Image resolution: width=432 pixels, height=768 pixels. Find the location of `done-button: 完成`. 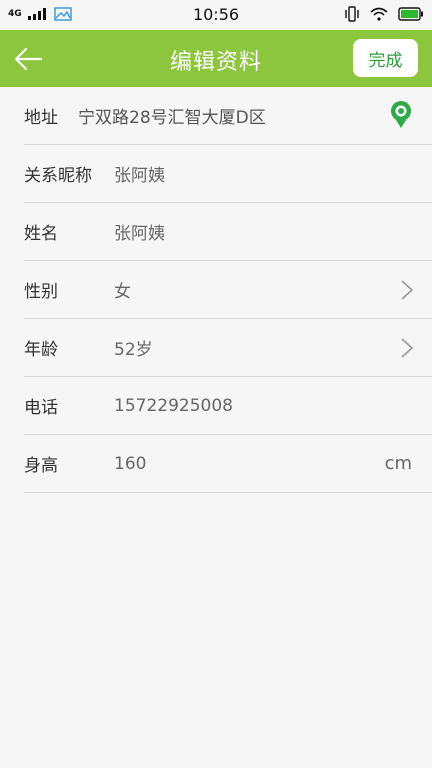

done-button: 完成 is located at coordinates (385, 58).